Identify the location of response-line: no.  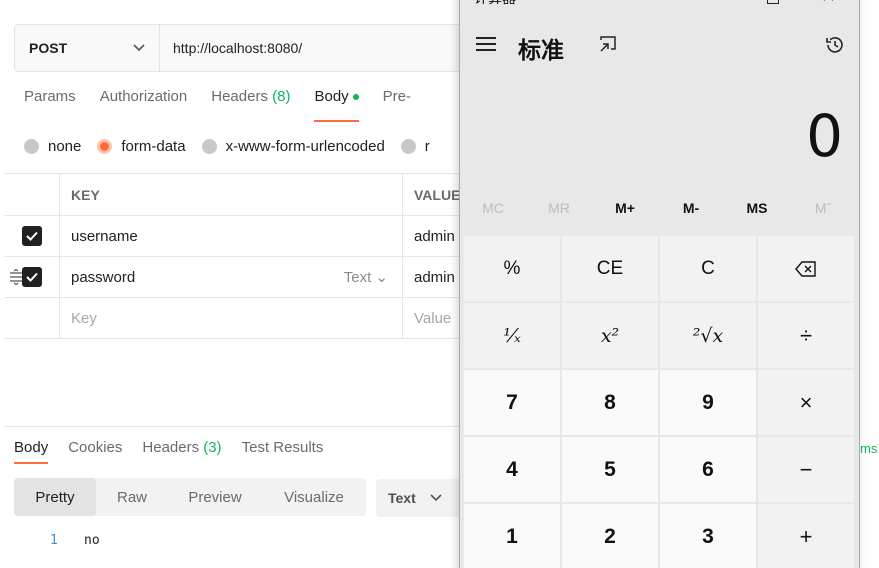
(92, 540).